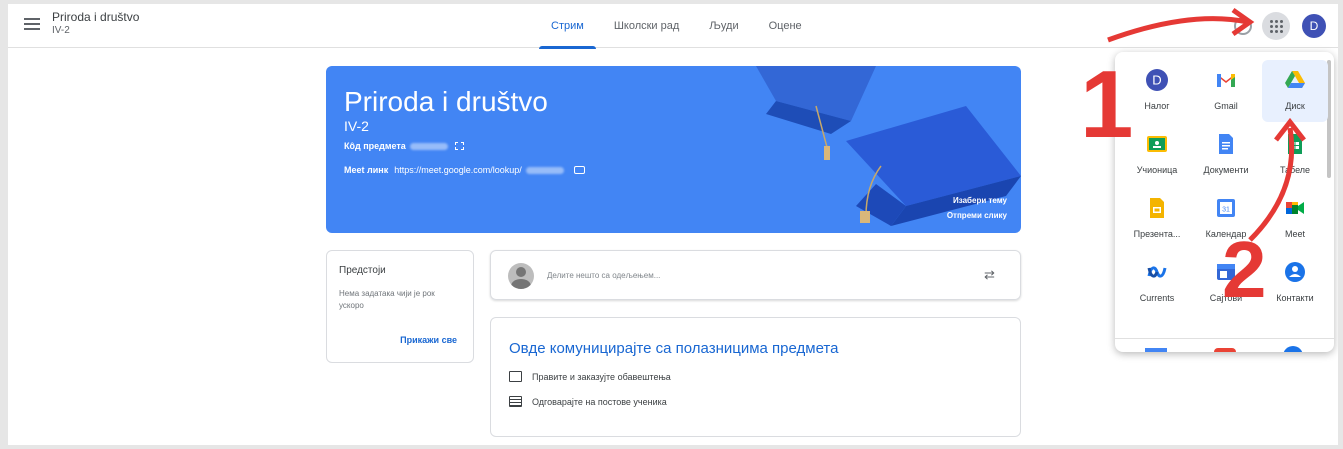  What do you see at coordinates (755, 401) in the screenshot?
I see `communicate-item: Одговарајте на постове ученика` at bounding box center [755, 401].